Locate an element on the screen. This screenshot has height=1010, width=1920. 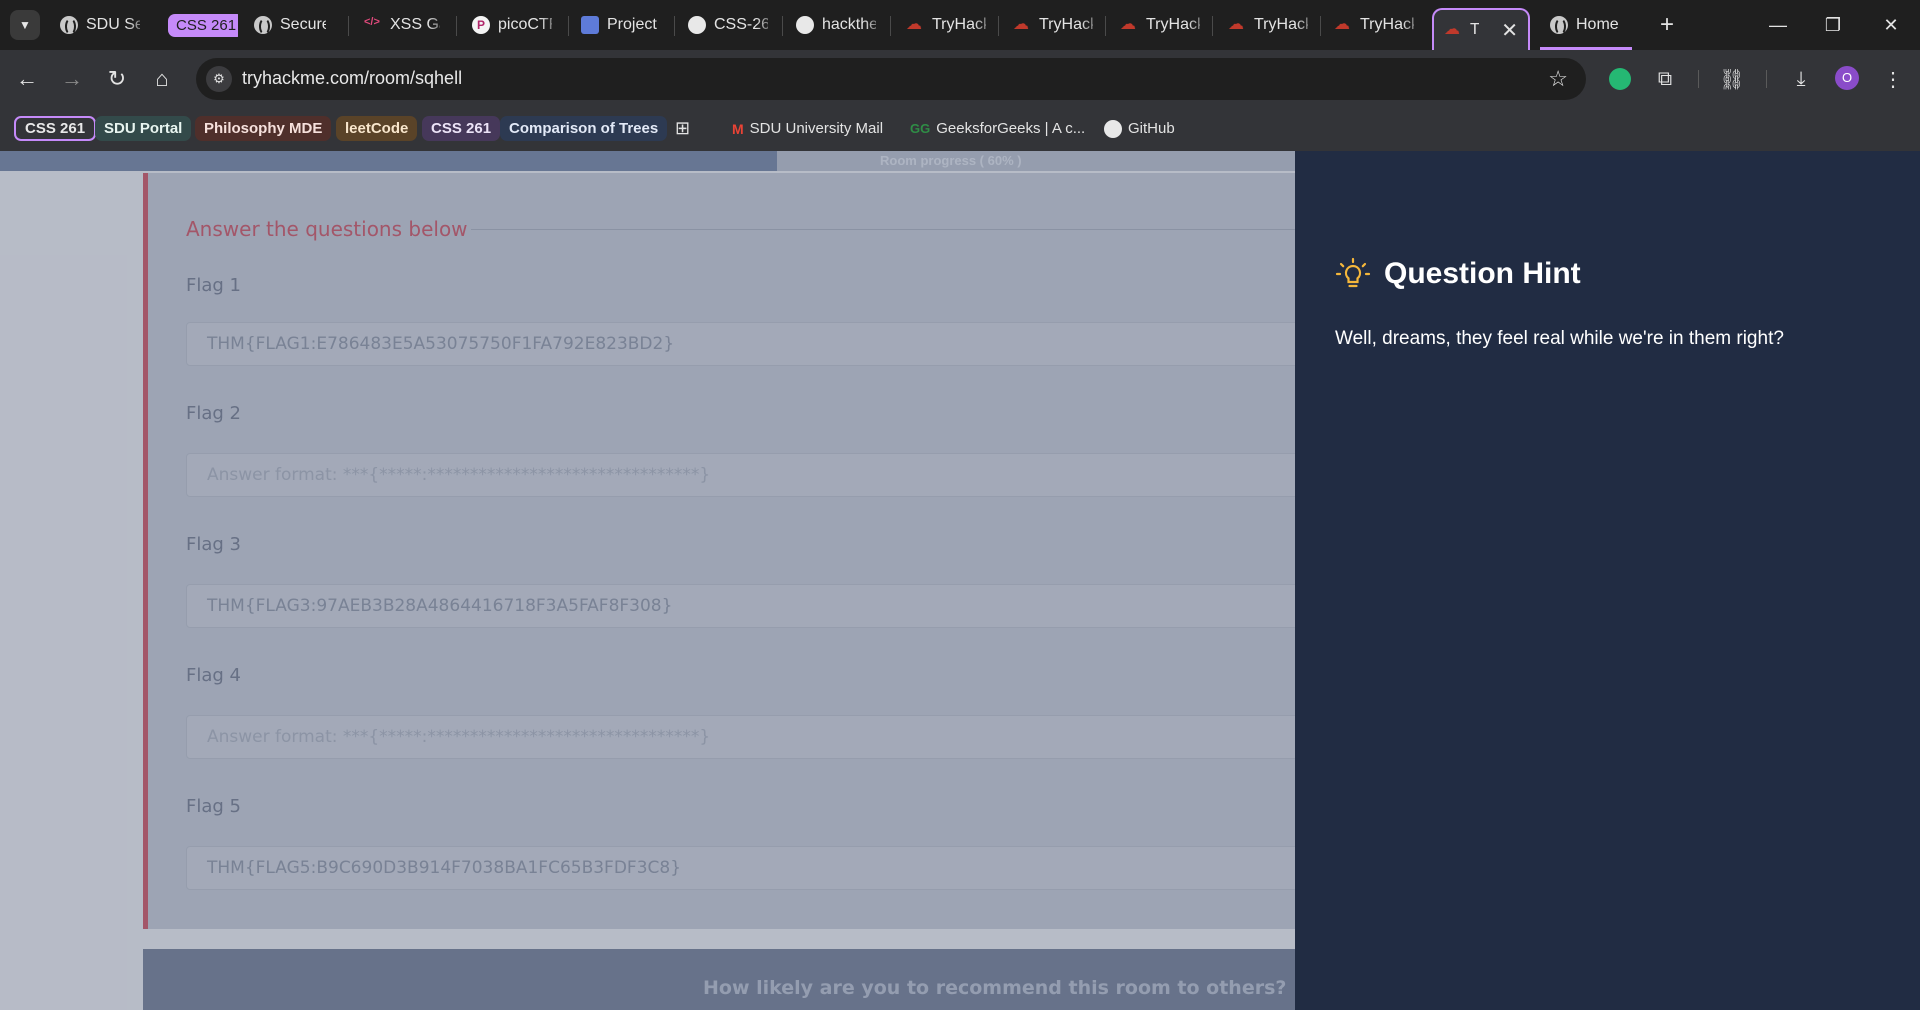
apps-grid-icon: ⊞ is located at coordinates (683, 128).